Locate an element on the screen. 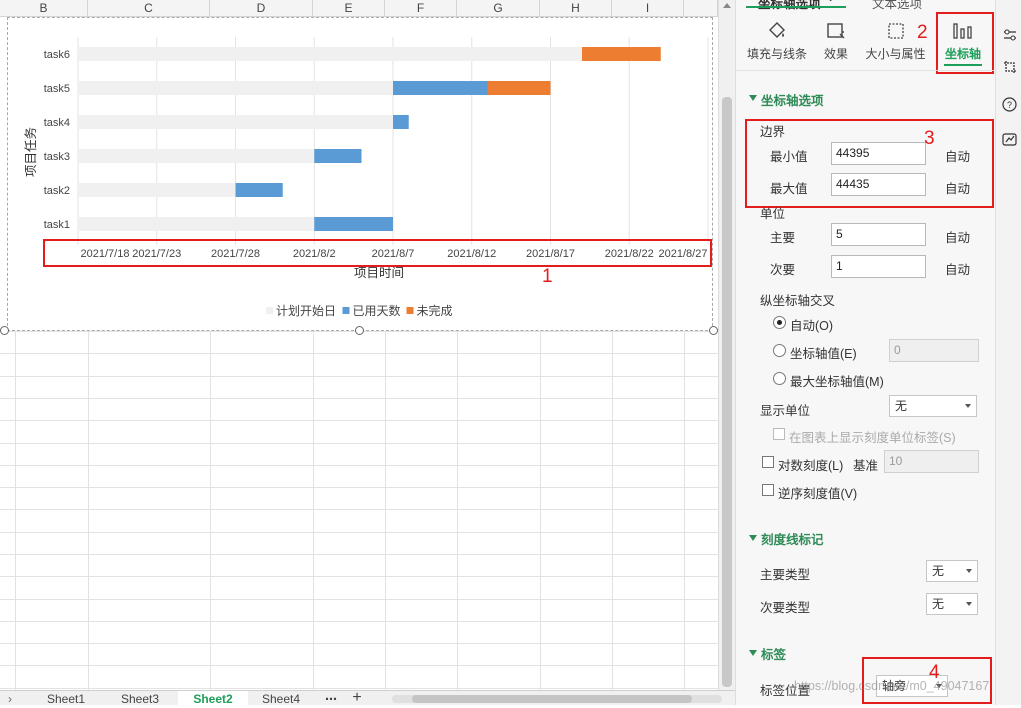 This screenshot has width=1021, height=708. tab-label: 效果 is located at coordinates (835, 54).